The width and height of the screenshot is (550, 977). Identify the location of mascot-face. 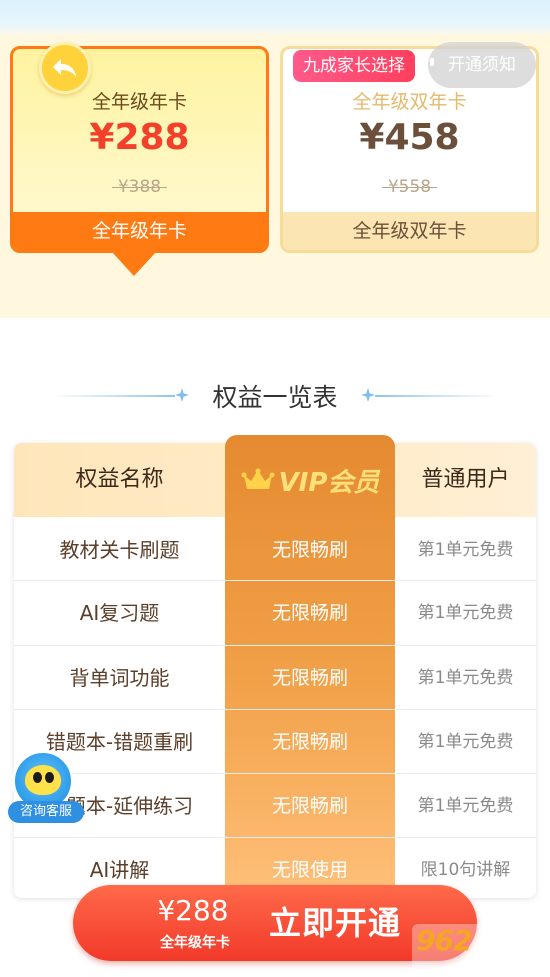
(43, 780).